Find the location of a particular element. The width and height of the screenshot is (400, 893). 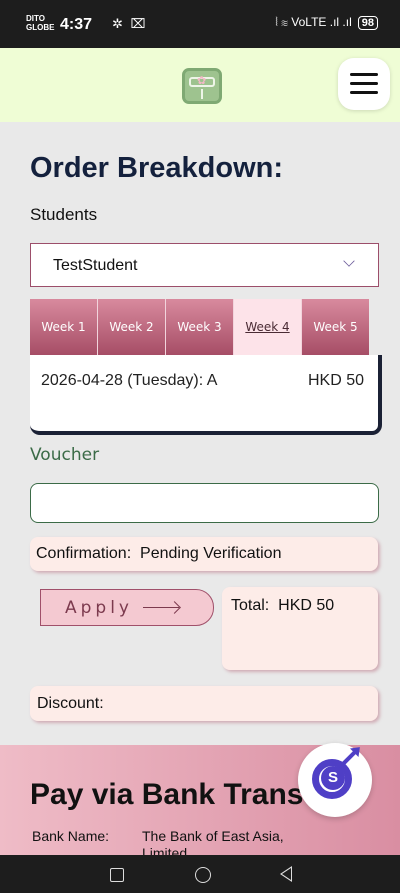

status-bar: DITO GLOBE 4:37 ✲ ⌧ ⦚ ≋ VoLTE .ıl .ıl 98 is located at coordinates (200, 24).